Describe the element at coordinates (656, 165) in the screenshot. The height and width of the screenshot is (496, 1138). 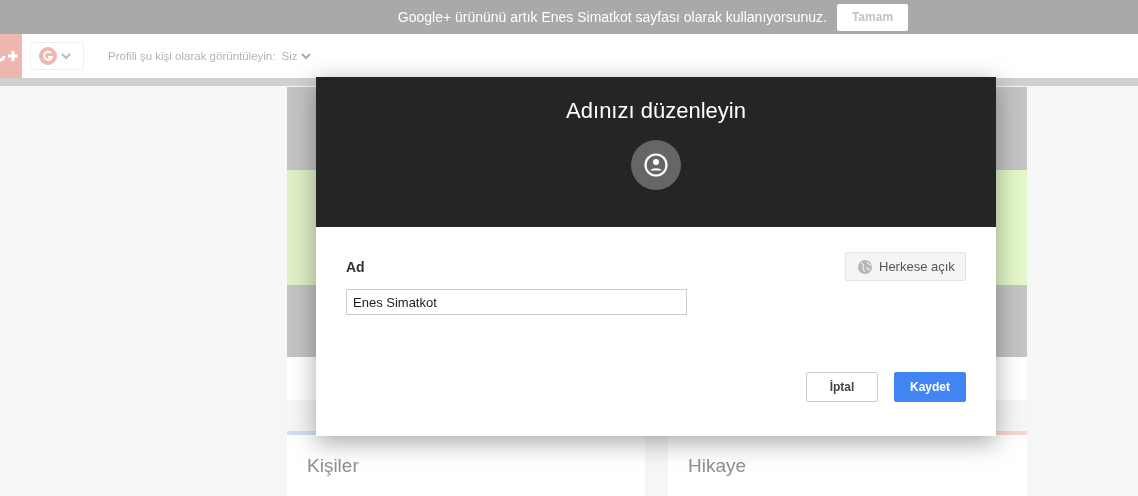
I see `profile-avatar-icon` at that location.